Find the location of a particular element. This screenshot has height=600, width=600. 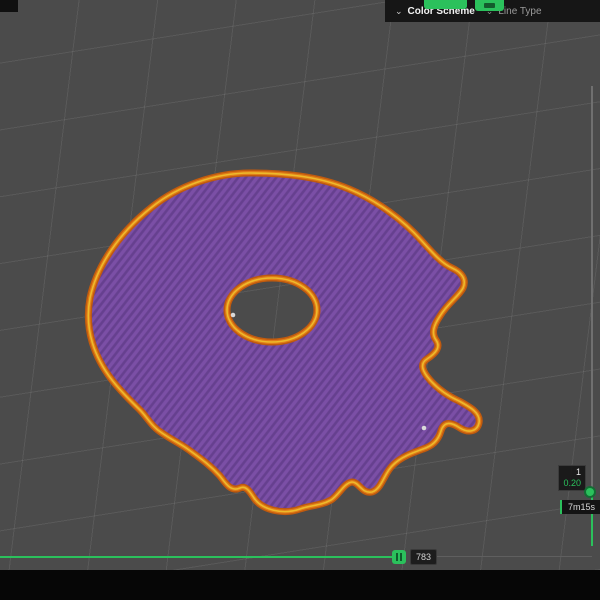

move-slider-handle is located at coordinates (399, 557).